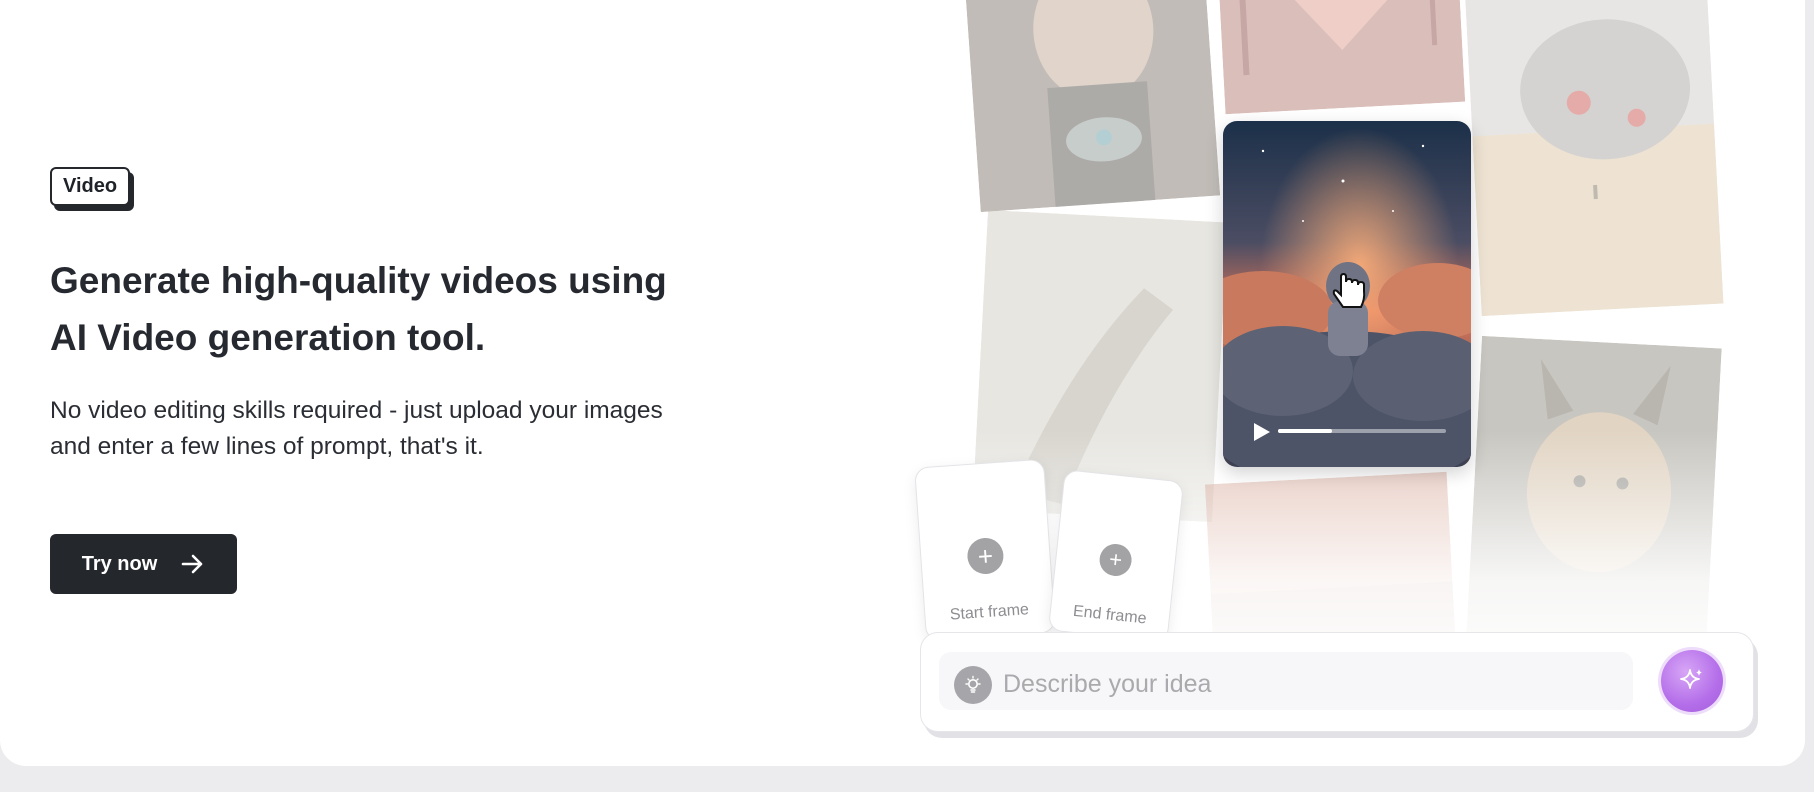 This screenshot has width=1814, height=792. Describe the element at coordinates (1093, 106) in the screenshot. I see `collage-image-portrait` at that location.